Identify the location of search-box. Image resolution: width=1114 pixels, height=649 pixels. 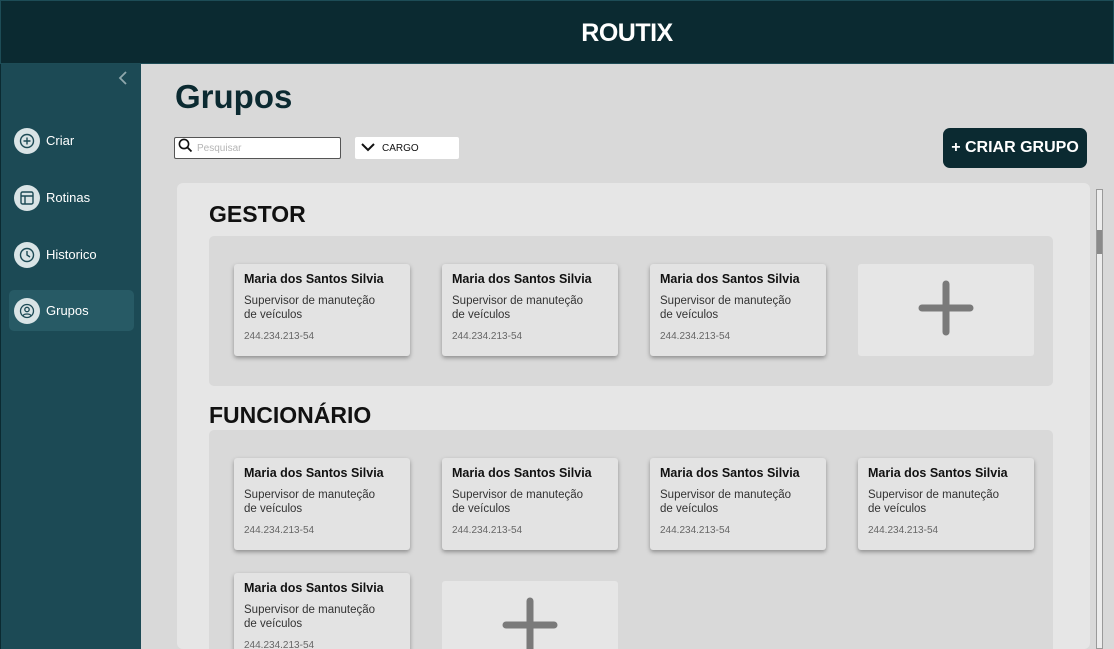
(257, 148).